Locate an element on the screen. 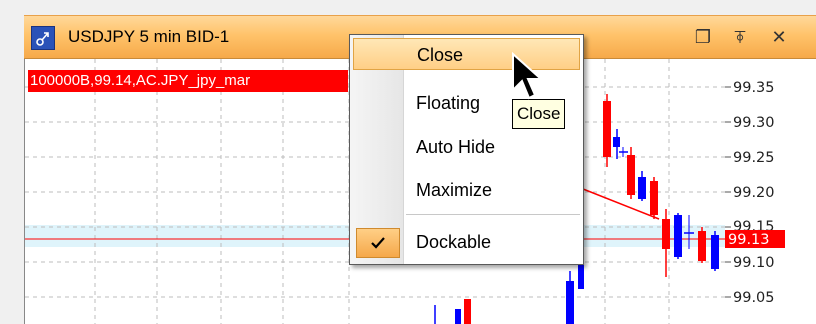 This screenshot has height=324, width=816. menu-item-auto-hide: Auto Hide is located at coordinates (466, 147).